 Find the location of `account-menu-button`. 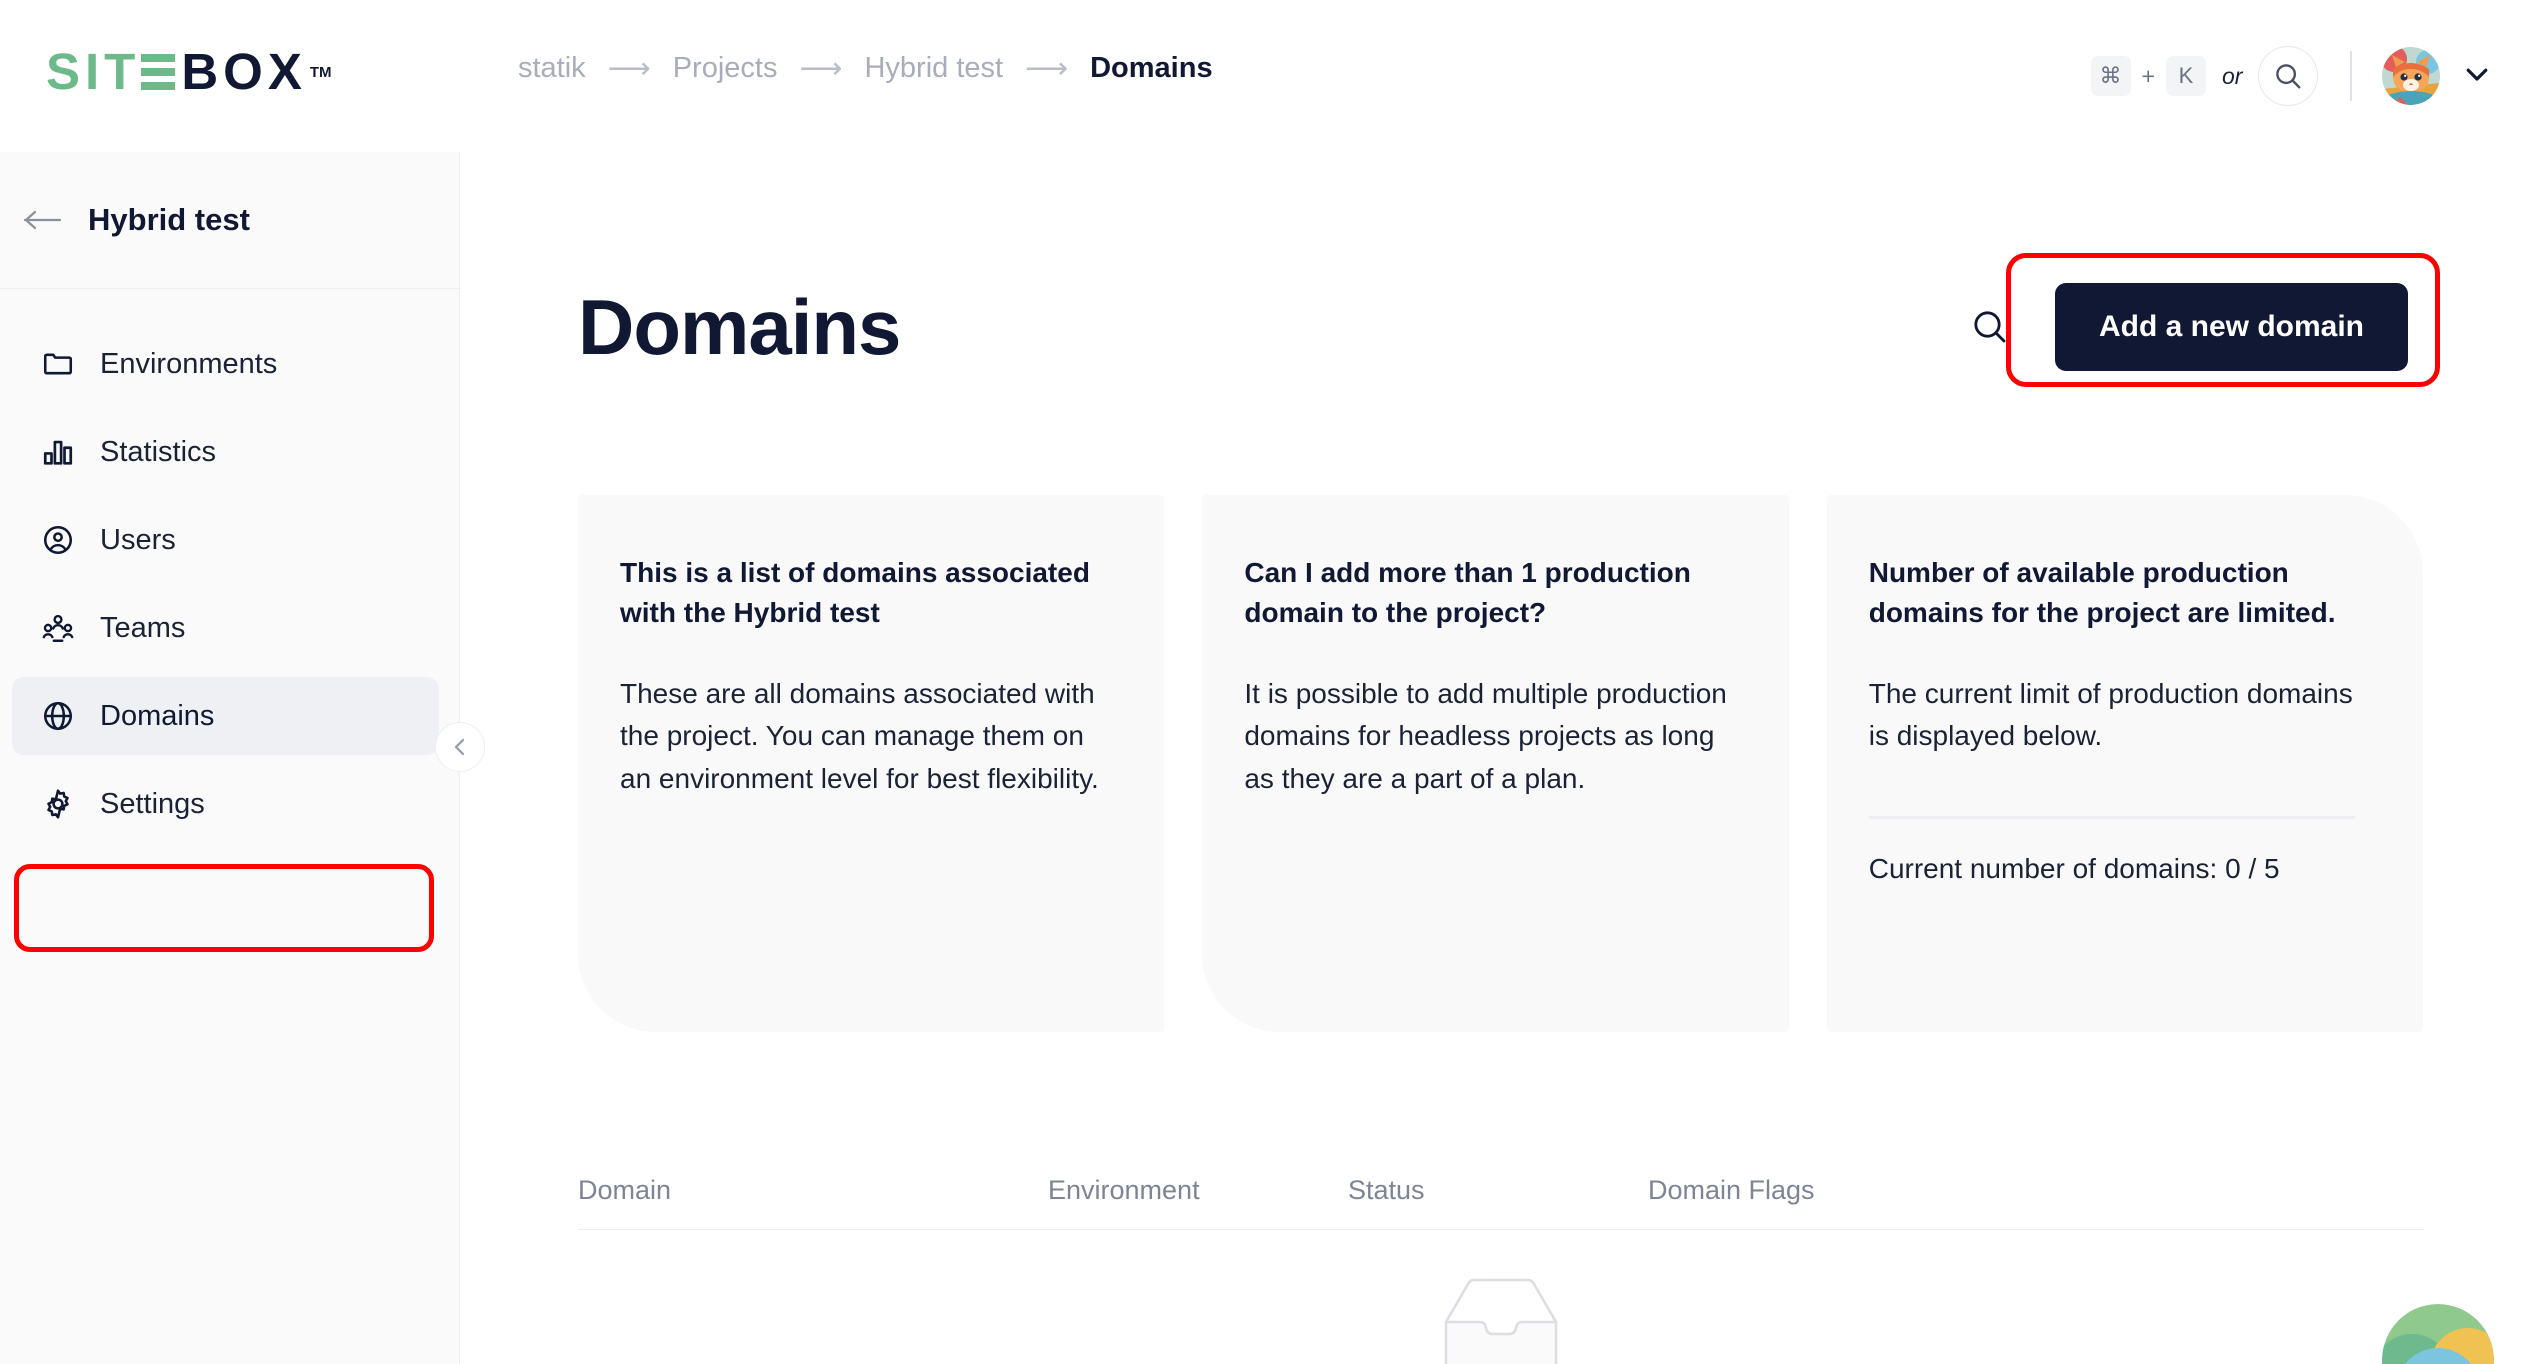

account-menu-button is located at coordinates (2477, 76).